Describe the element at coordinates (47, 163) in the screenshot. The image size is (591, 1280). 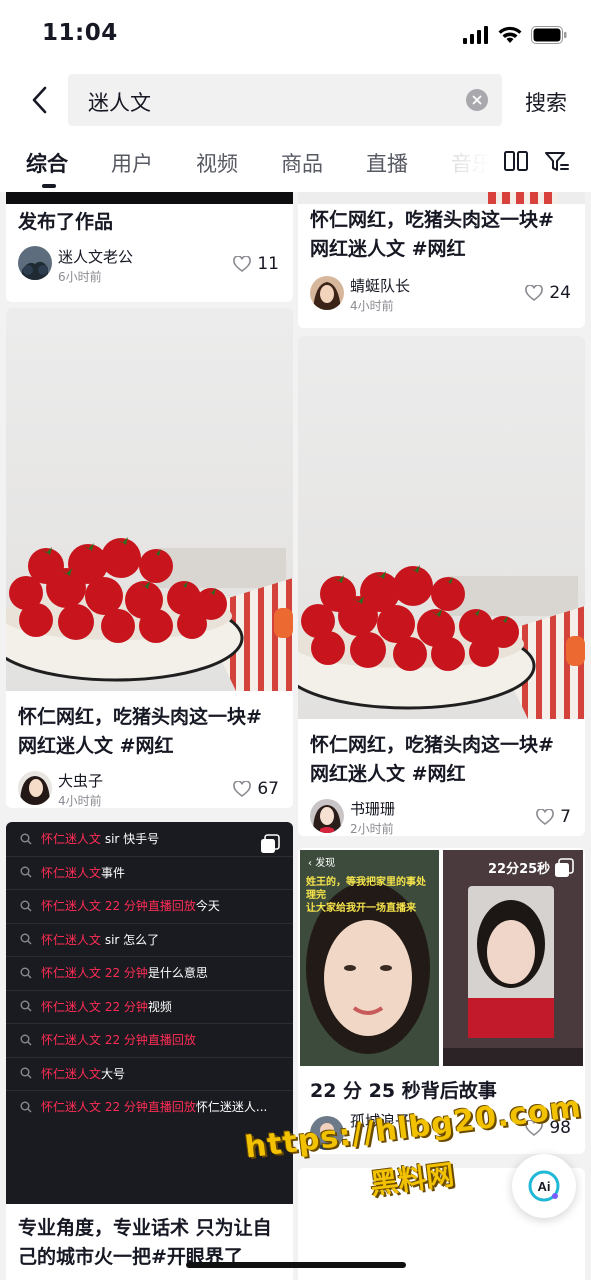
I see `tab-comprehensive: 综合` at that location.